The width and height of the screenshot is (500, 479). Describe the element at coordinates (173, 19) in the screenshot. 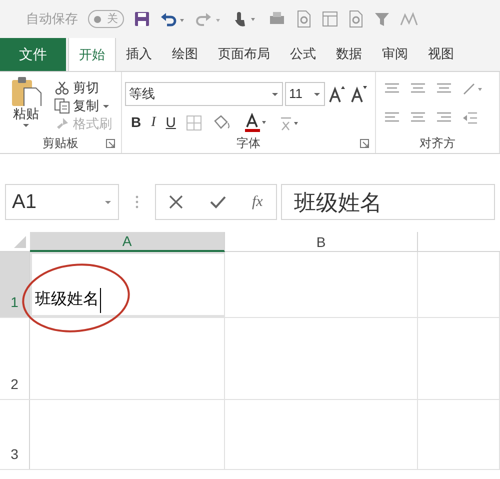

I see `undo-icon` at that location.